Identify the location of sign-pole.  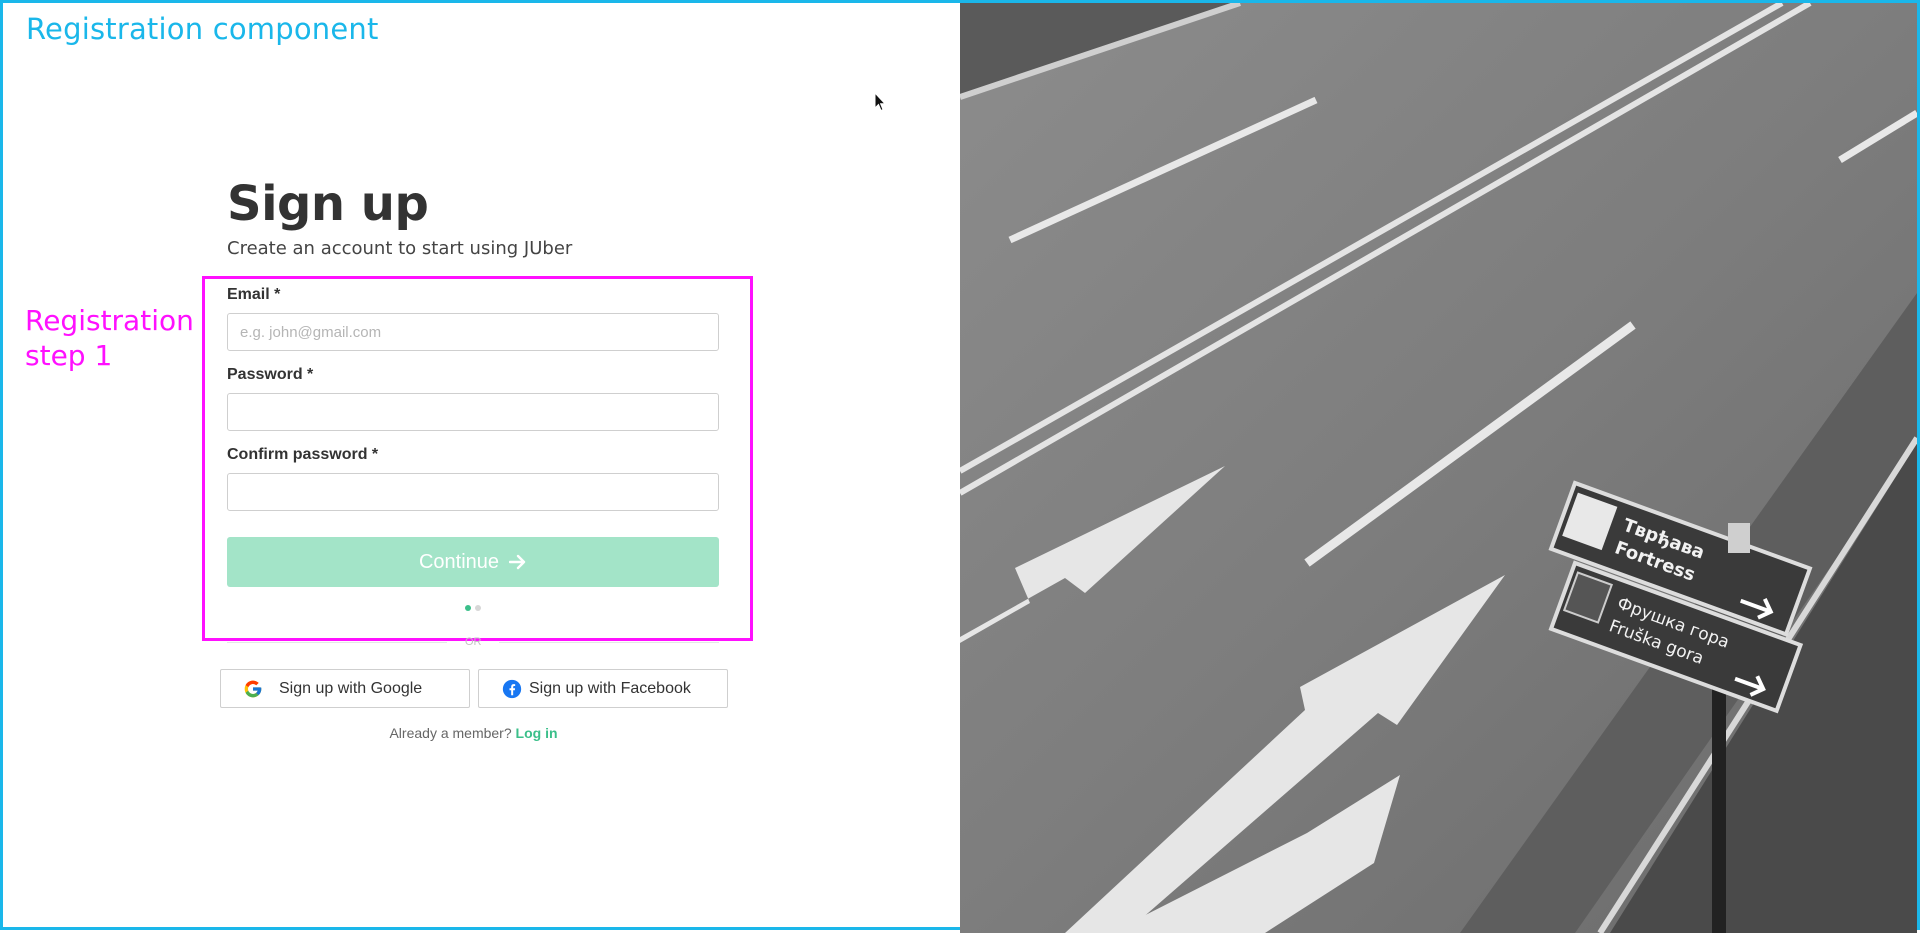
(1719, 803).